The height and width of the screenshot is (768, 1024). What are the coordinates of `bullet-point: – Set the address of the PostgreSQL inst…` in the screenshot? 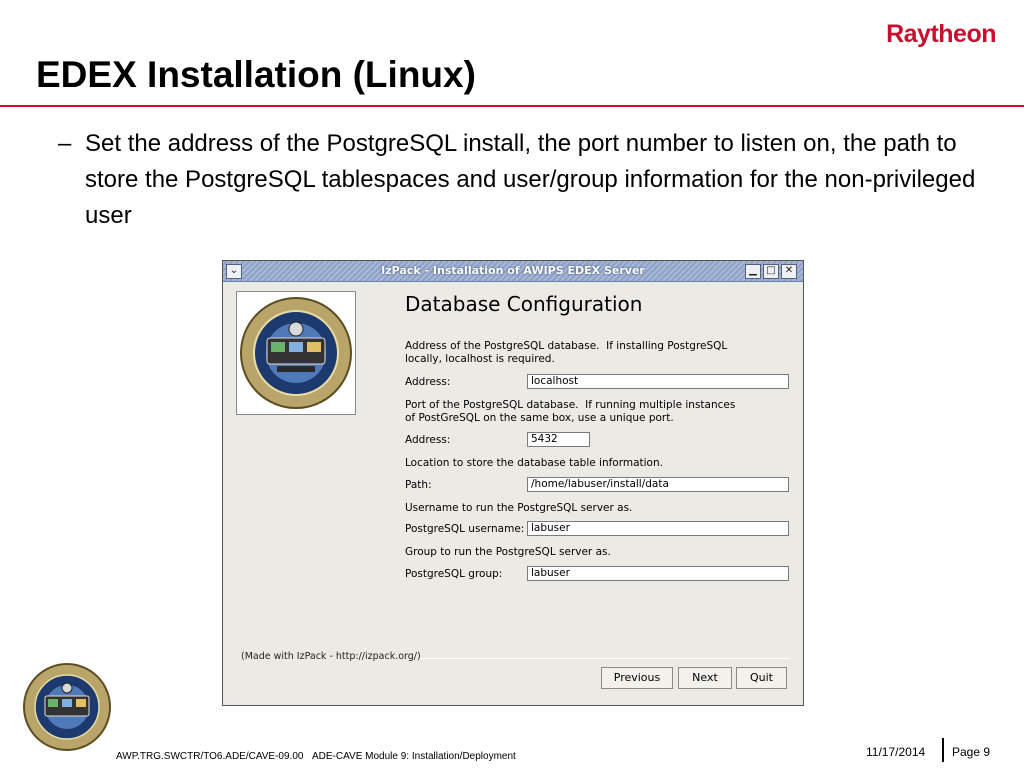 It's located at (528, 180).